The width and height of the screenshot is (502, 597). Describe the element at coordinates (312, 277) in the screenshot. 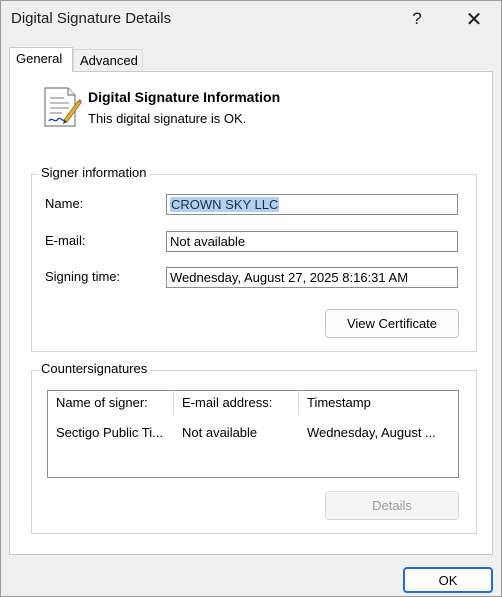

I see `signing-time-field: Wednesday, August 27, 2025 8:16:31 AM` at that location.